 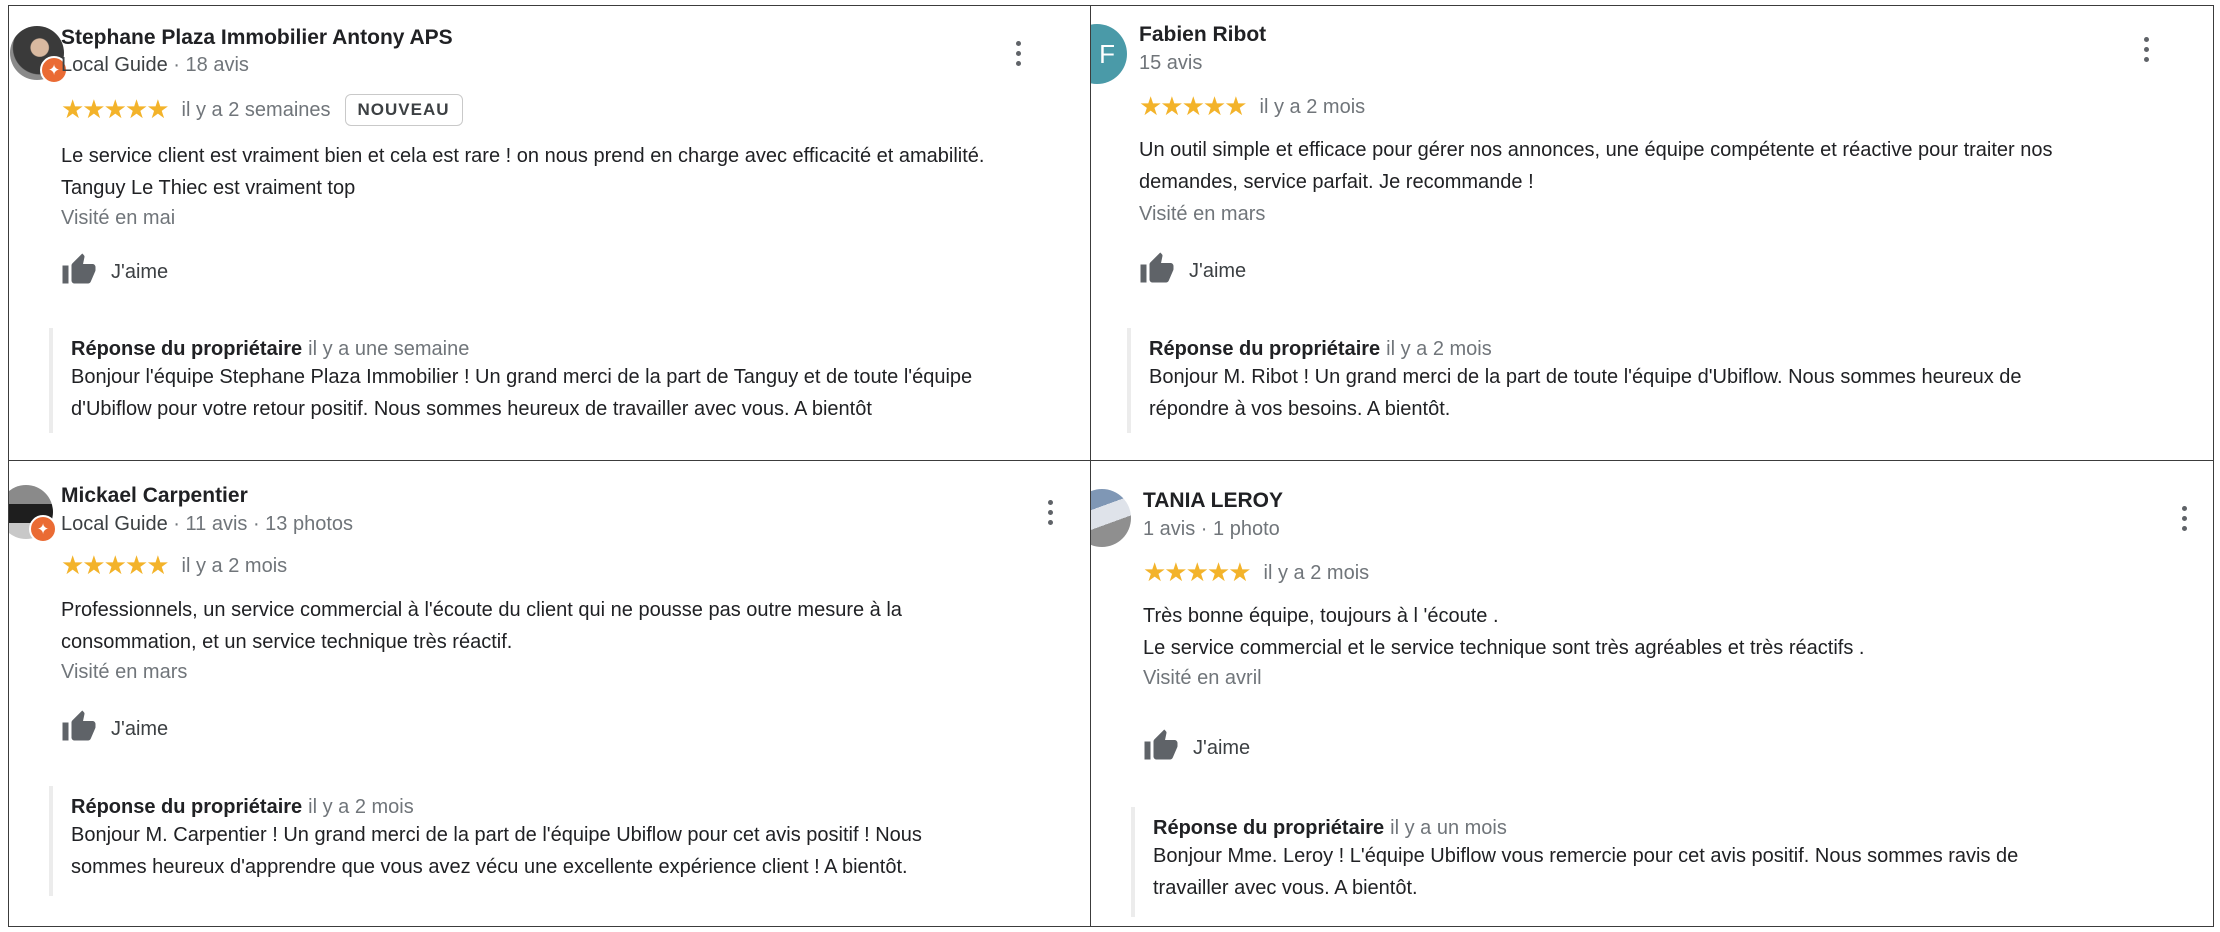 What do you see at coordinates (389, 349) in the screenshot?
I see `reply-time: il y a une semaine` at bounding box center [389, 349].